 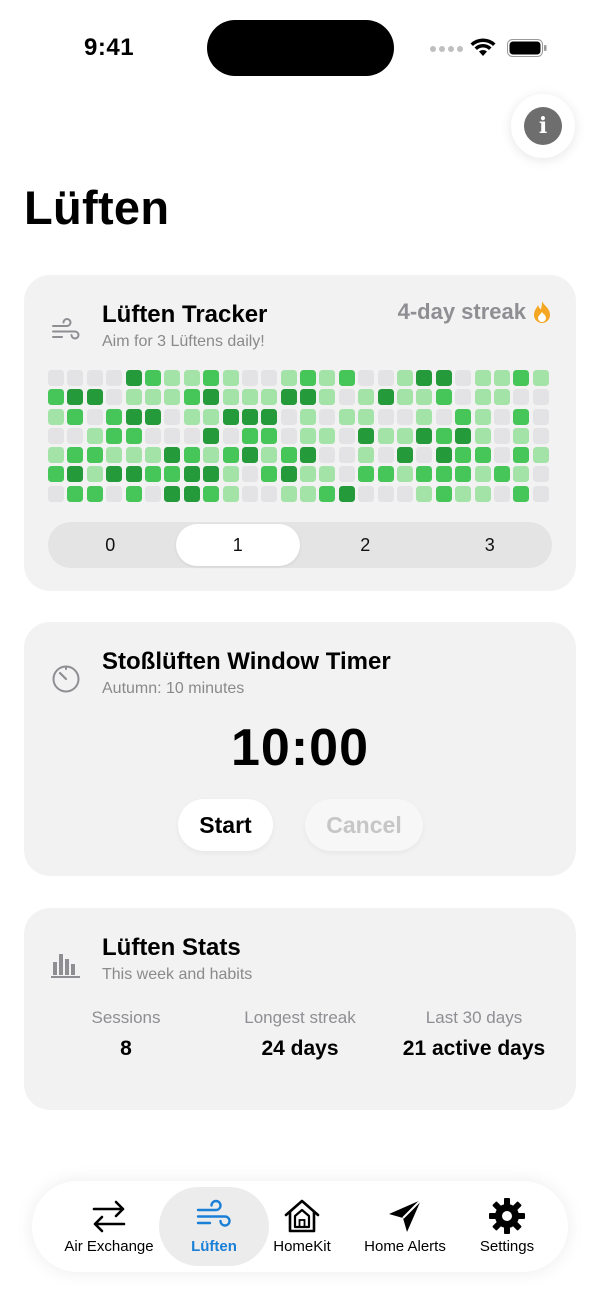 I want to click on tab-home-alerts: Home Alerts, so click(x=405, y=1226).